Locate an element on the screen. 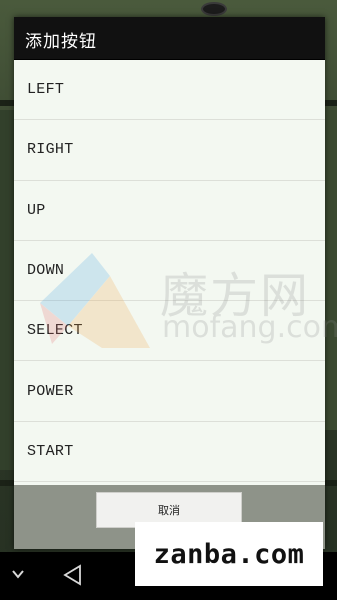 The width and height of the screenshot is (337, 600). option-label: START is located at coordinates (50, 451).